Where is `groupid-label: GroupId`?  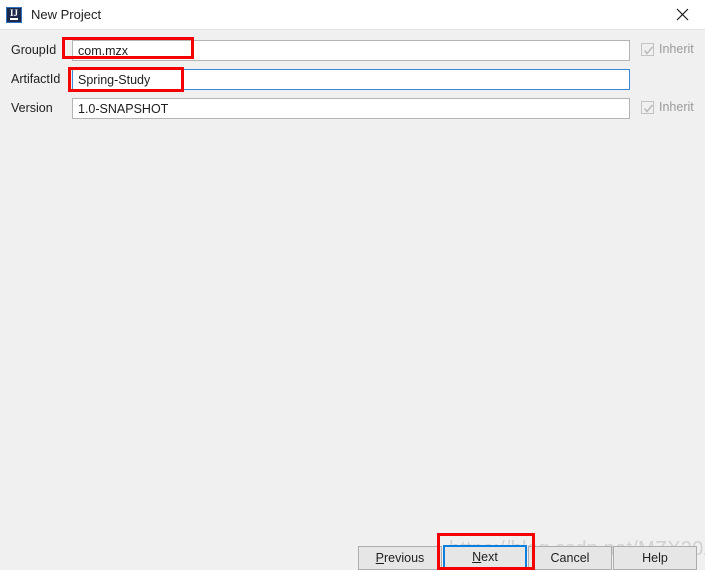
groupid-label: GroupId is located at coordinates (34, 50).